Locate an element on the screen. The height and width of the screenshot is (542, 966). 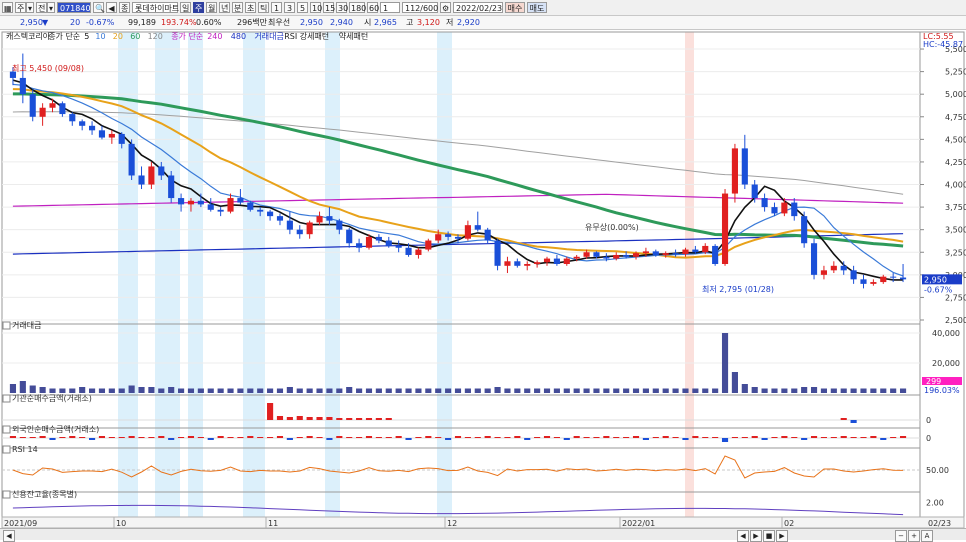
legend-item: 120 is located at coordinates (155, 36).